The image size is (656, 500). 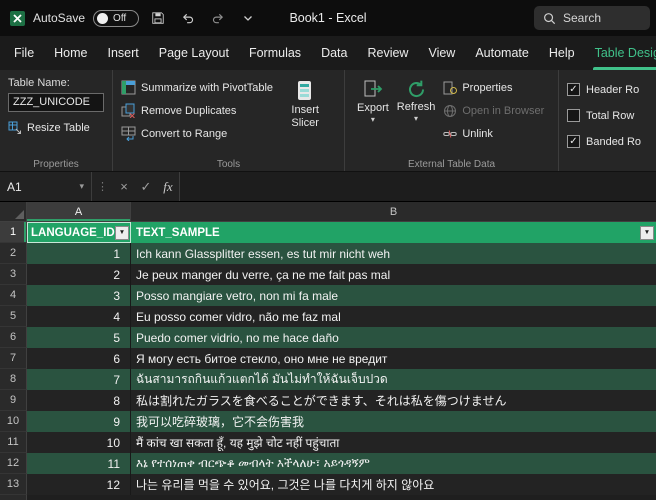 What do you see at coordinates (73, 232) in the screenshot?
I see `language-id-header-label: LANGUAGE_ID` at bounding box center [73, 232].